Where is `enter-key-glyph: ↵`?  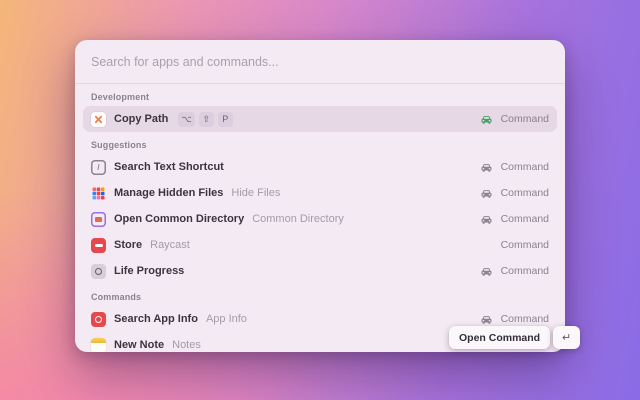 enter-key-glyph: ↵ is located at coordinates (566, 338).